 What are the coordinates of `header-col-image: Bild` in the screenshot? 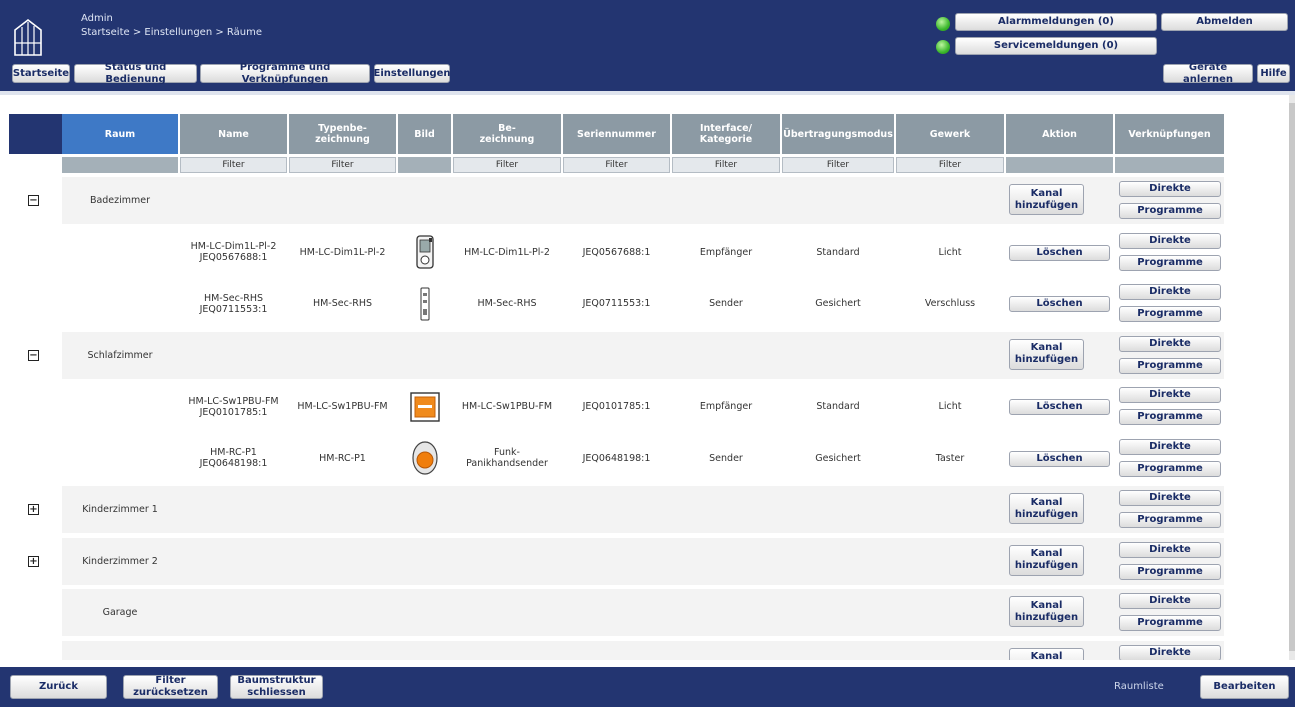 It's located at (424, 134).